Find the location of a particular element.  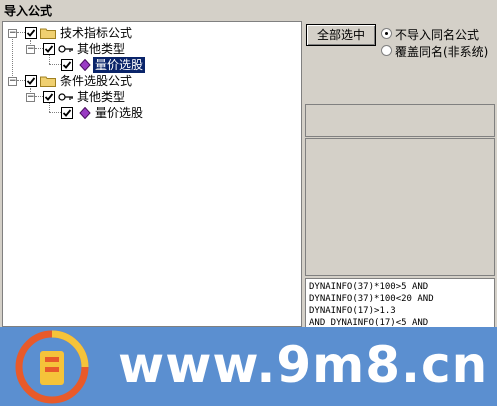

tree-node-label: 条件选股公式 is located at coordinates (96, 81).